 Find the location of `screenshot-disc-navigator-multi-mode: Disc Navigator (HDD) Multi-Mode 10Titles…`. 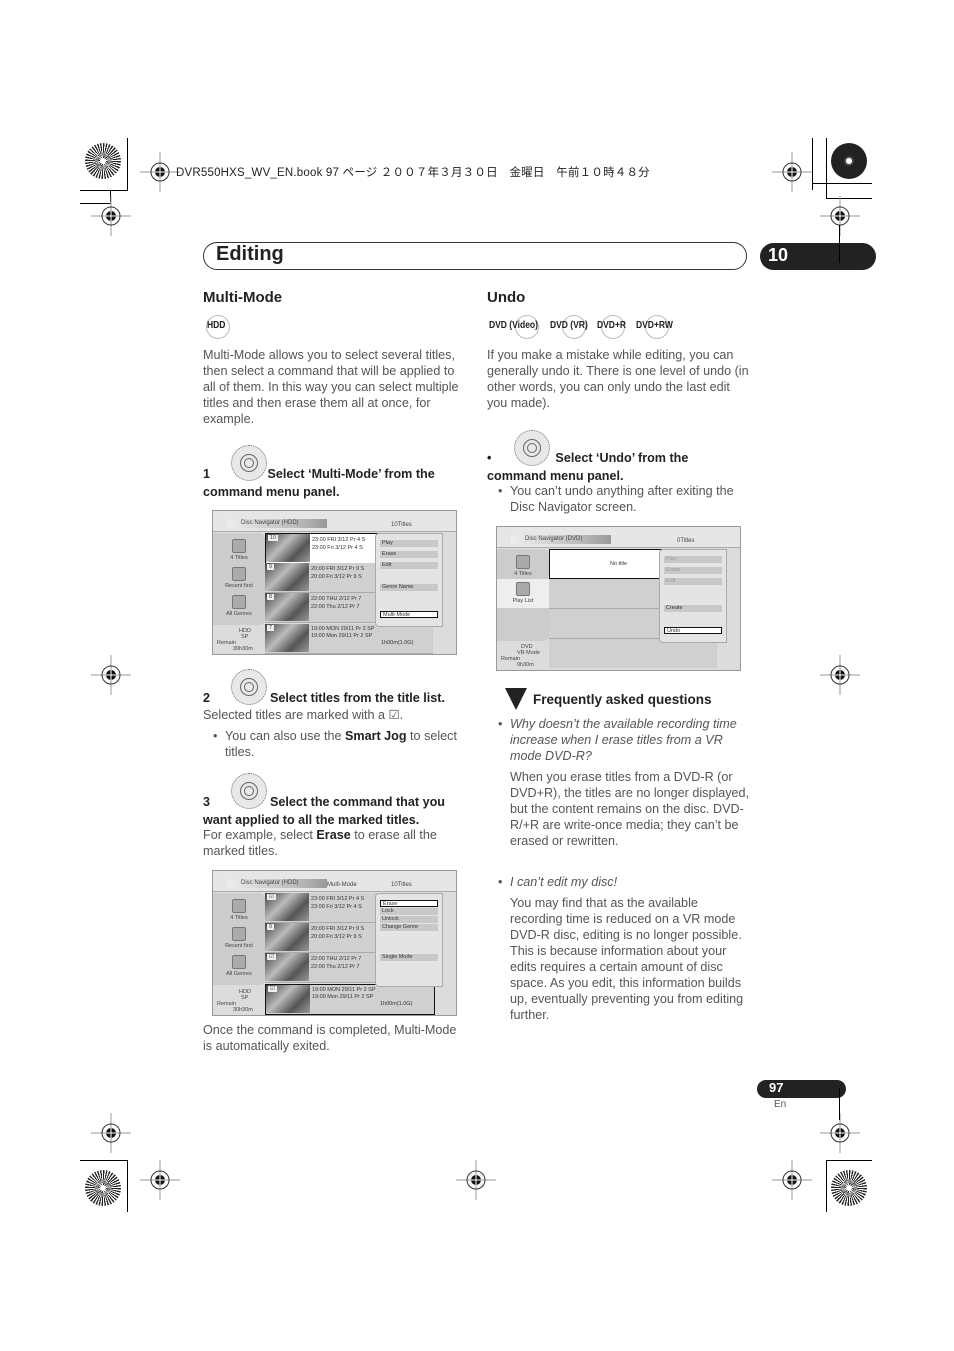

screenshot-disc-navigator-multi-mode: Disc Navigator (HDD) Multi-Mode 10Titles… is located at coordinates (334, 943).